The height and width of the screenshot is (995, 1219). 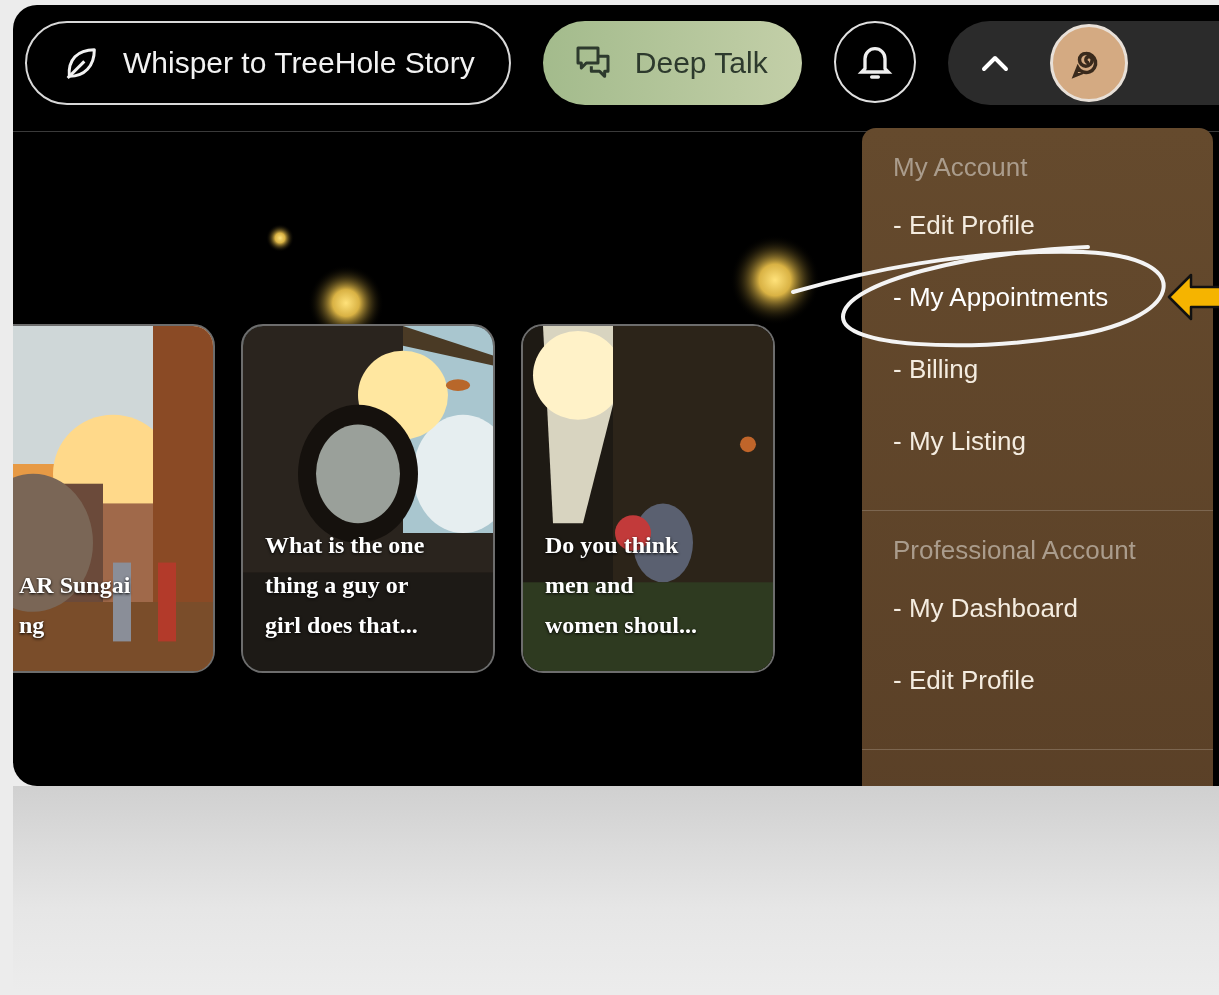 What do you see at coordinates (1015, 550) in the screenshot?
I see `menu-heading: Professional Account` at bounding box center [1015, 550].